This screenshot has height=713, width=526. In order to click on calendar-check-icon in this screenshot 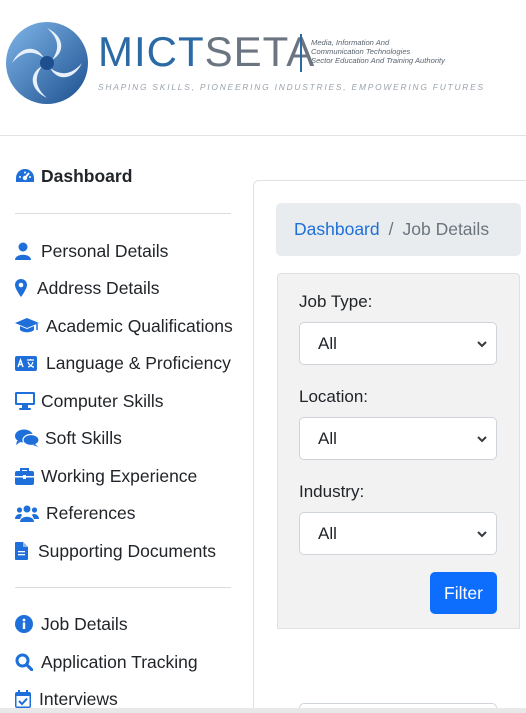, I will do `click(25, 699)`.